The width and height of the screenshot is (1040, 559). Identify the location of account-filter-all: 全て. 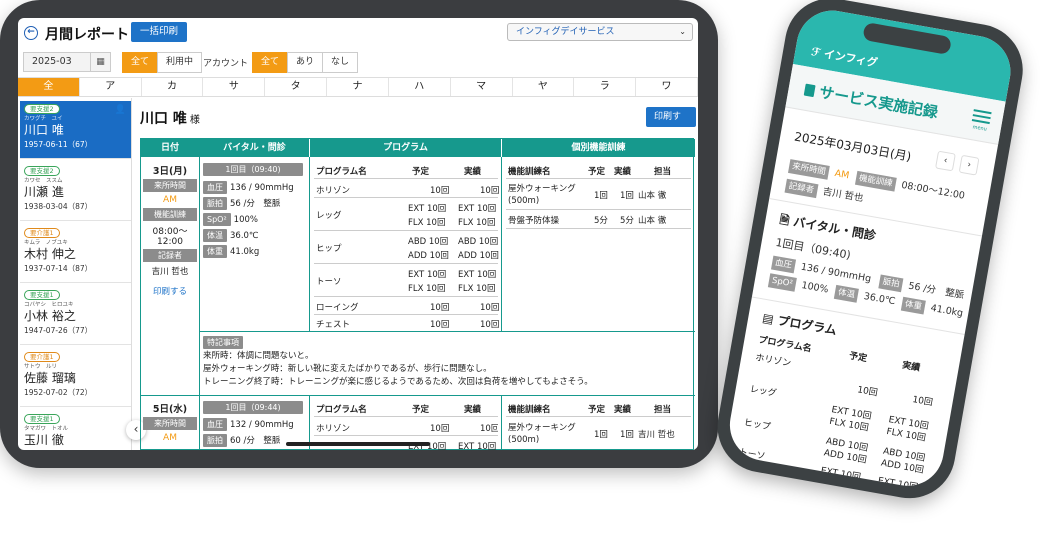
(270, 62).